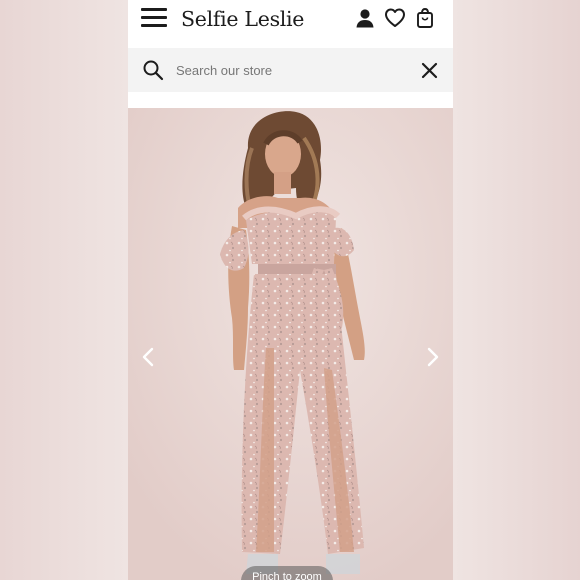 The image size is (580, 580). Describe the element at coordinates (287, 573) in the screenshot. I see `pinch-to-zoom-hint: Pinch to zoom` at that location.